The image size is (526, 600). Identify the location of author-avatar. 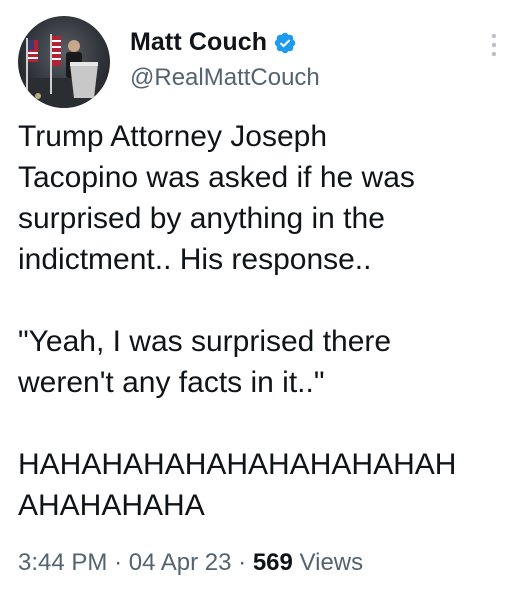
(64, 62).